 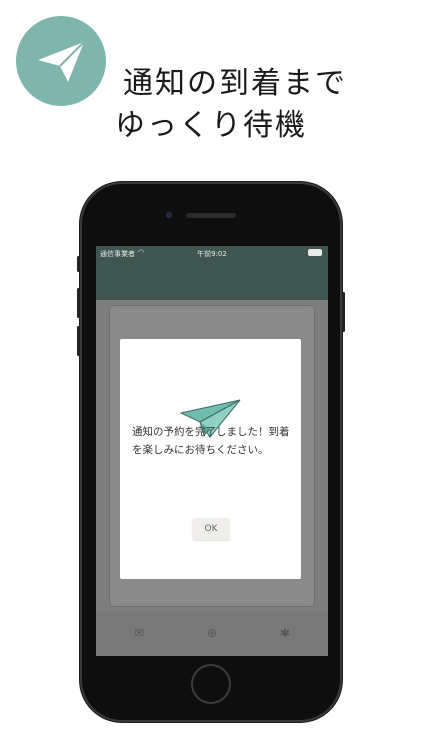 What do you see at coordinates (210, 459) in the screenshot?
I see `confirmation-dialog: 通知の予約を完了しました！到着を楽しみにお待ちください。 OK` at bounding box center [210, 459].